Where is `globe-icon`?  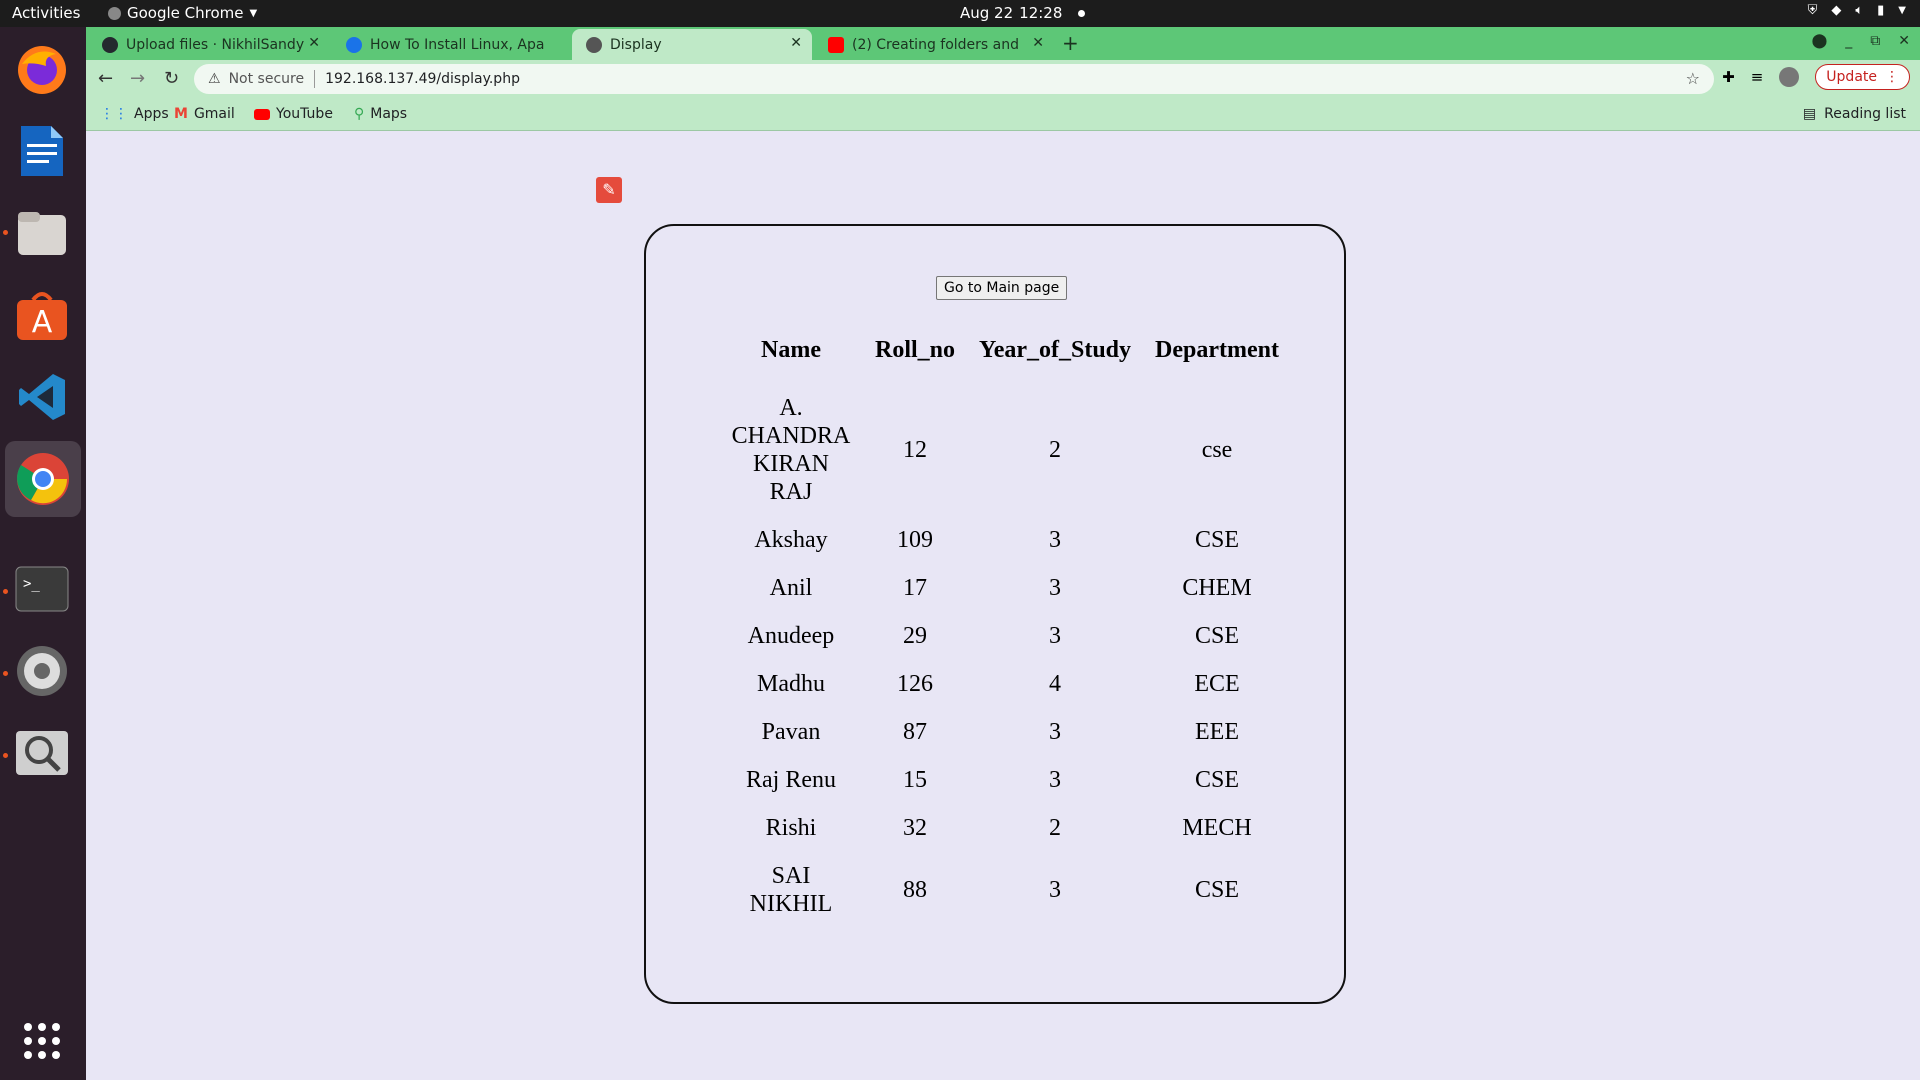 globe-icon is located at coordinates (594, 44).